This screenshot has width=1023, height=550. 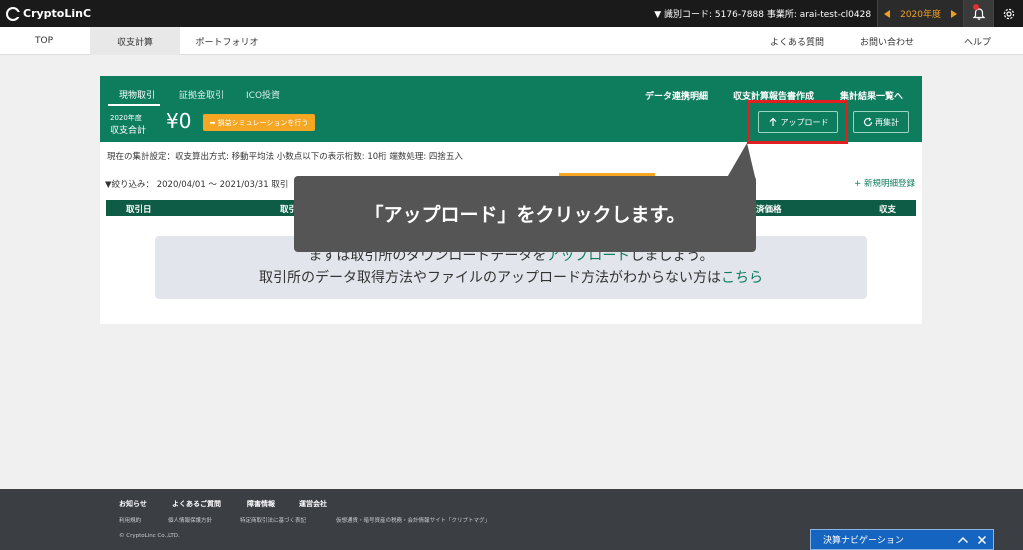 I want to click on footer-terms: 利用規約, so click(x=130, y=520).